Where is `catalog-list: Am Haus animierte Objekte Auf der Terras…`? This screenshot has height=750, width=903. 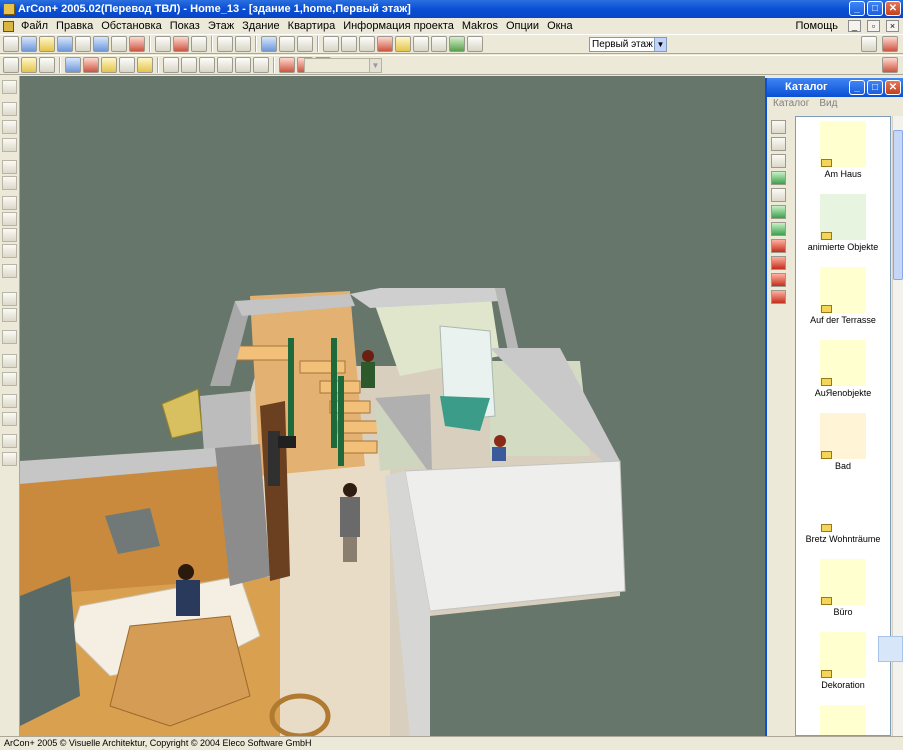
catalog-list: Am Haus animierte Objekte Auf der Terras… is located at coordinates (843, 426).